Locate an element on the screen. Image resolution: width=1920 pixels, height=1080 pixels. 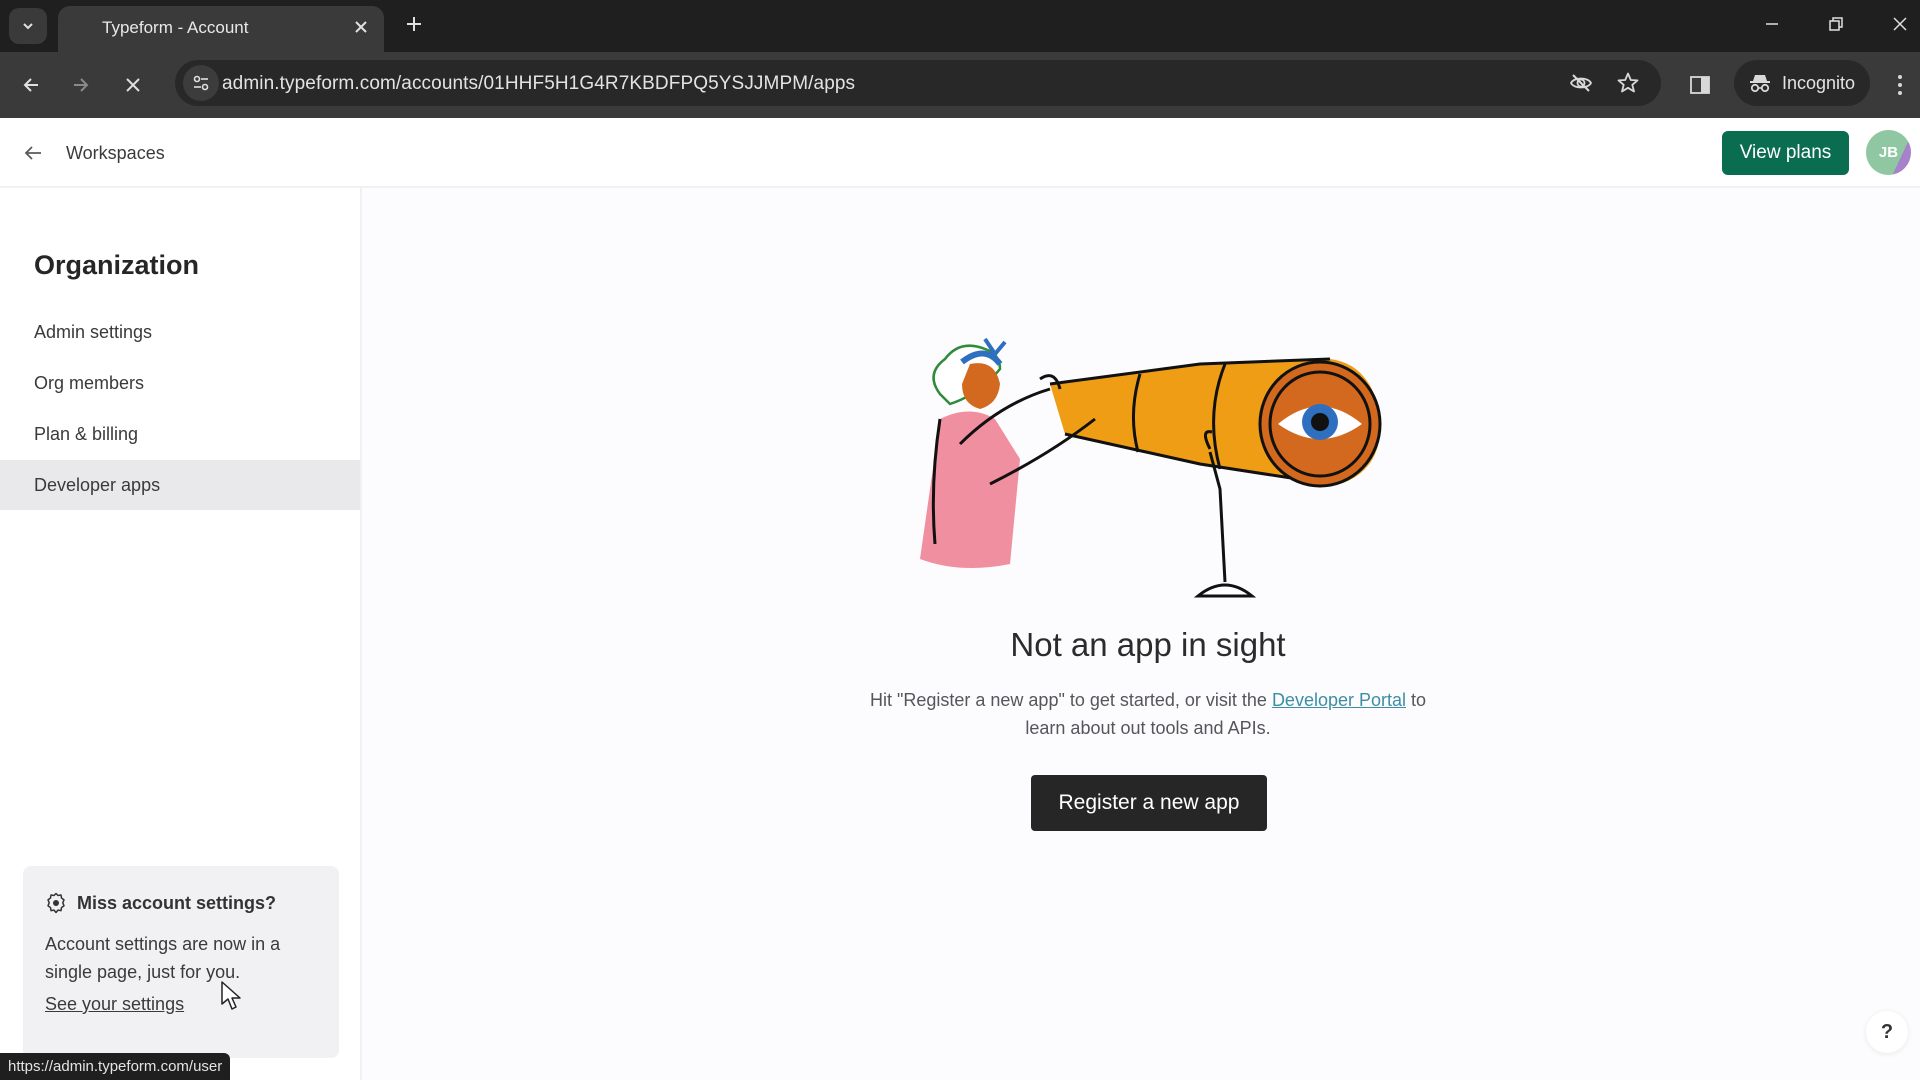
developer-portal-link: Developer Portal is located at coordinates (1339, 700).